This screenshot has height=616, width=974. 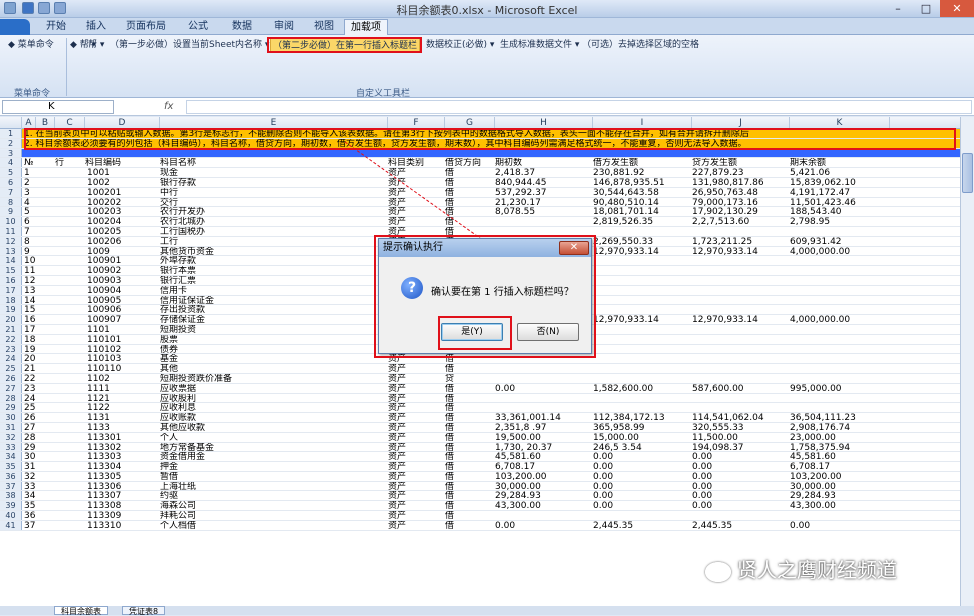 What do you see at coordinates (123, 476) in the screenshot?
I see `table-cell: 113305` at bounding box center [123, 476].